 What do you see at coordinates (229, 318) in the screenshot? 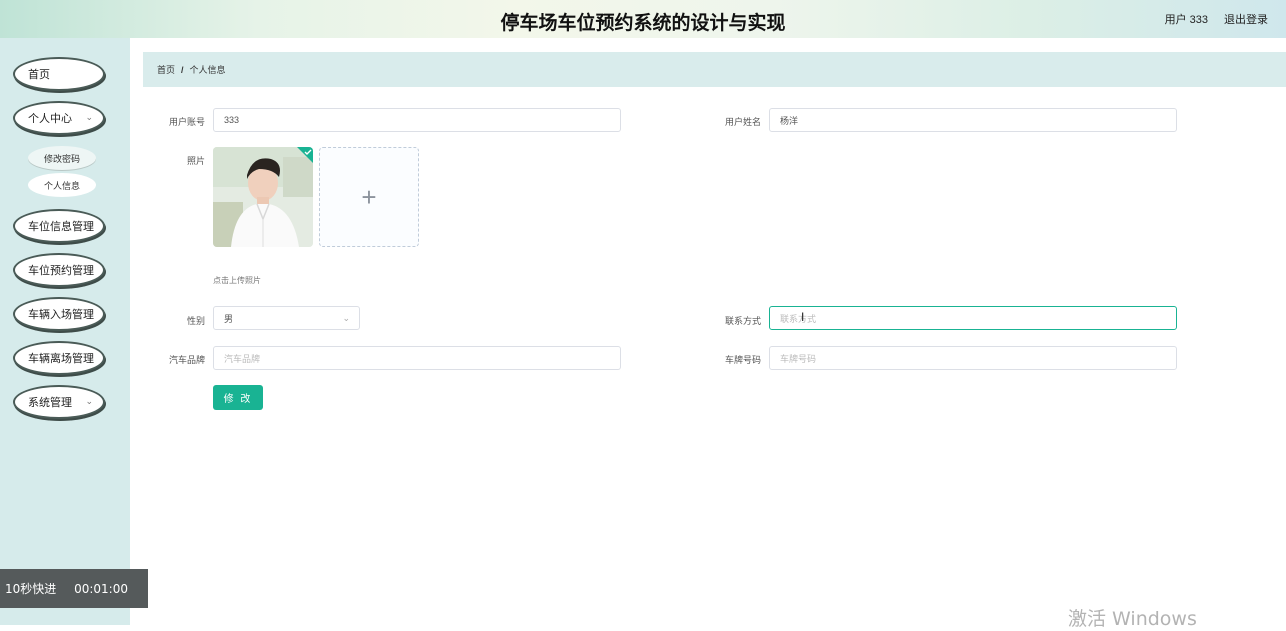
I see `gender-value: 男` at bounding box center [229, 318].